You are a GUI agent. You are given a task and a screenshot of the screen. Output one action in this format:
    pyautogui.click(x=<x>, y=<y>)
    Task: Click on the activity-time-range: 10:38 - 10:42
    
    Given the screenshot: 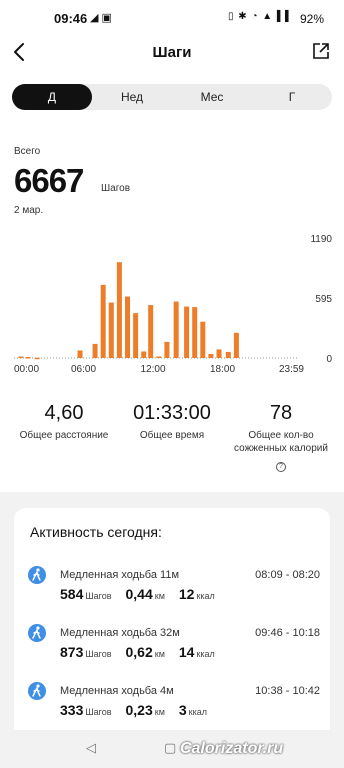 What is the action you would take?
    pyautogui.click(x=287, y=691)
    